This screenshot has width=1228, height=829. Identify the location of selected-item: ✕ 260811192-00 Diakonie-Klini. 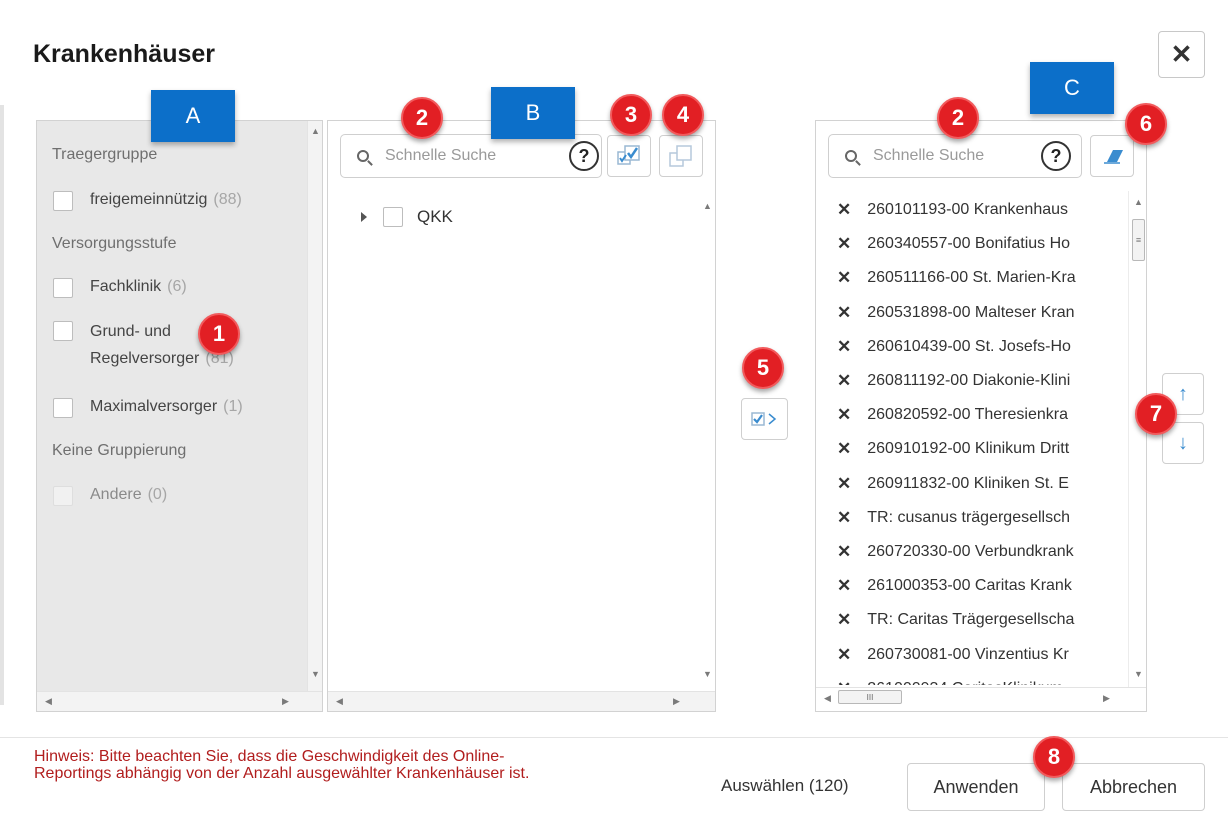
(972, 381).